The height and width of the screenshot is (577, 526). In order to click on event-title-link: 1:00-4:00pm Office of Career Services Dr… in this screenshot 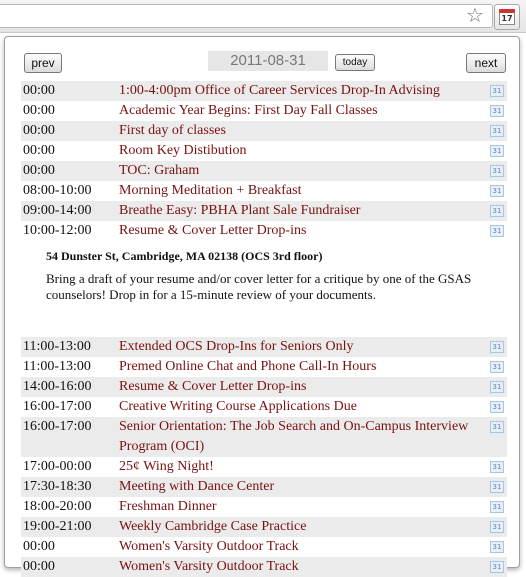, I will do `click(304, 91)`.